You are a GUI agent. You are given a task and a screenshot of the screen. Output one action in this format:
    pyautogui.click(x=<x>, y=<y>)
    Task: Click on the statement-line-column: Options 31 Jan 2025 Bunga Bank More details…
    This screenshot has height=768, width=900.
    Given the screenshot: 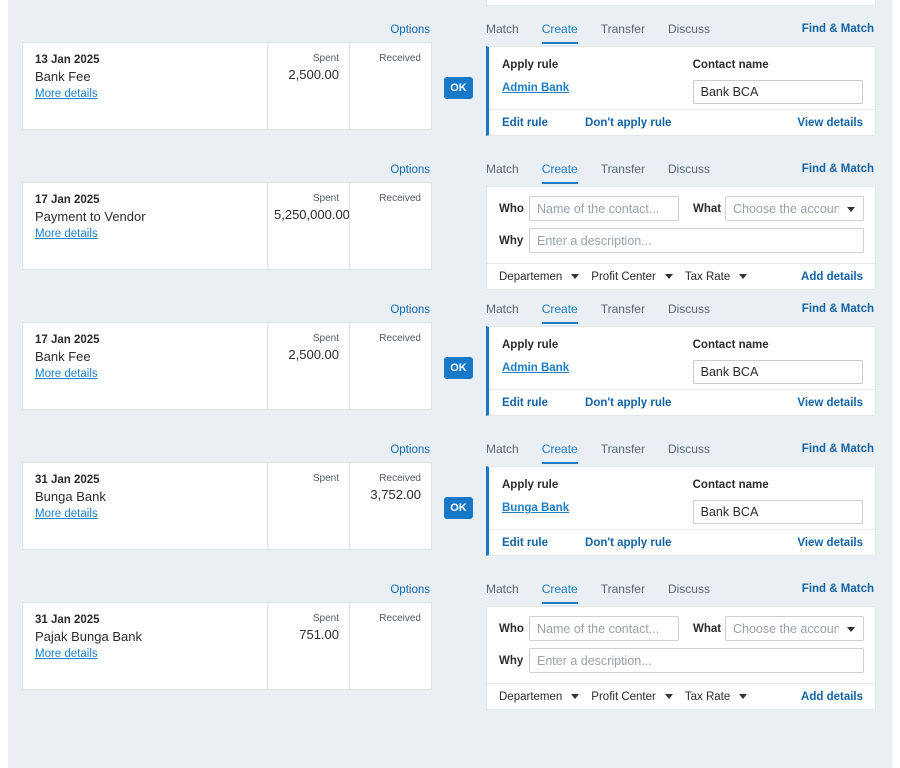 What is the action you would take?
    pyautogui.click(x=227, y=496)
    